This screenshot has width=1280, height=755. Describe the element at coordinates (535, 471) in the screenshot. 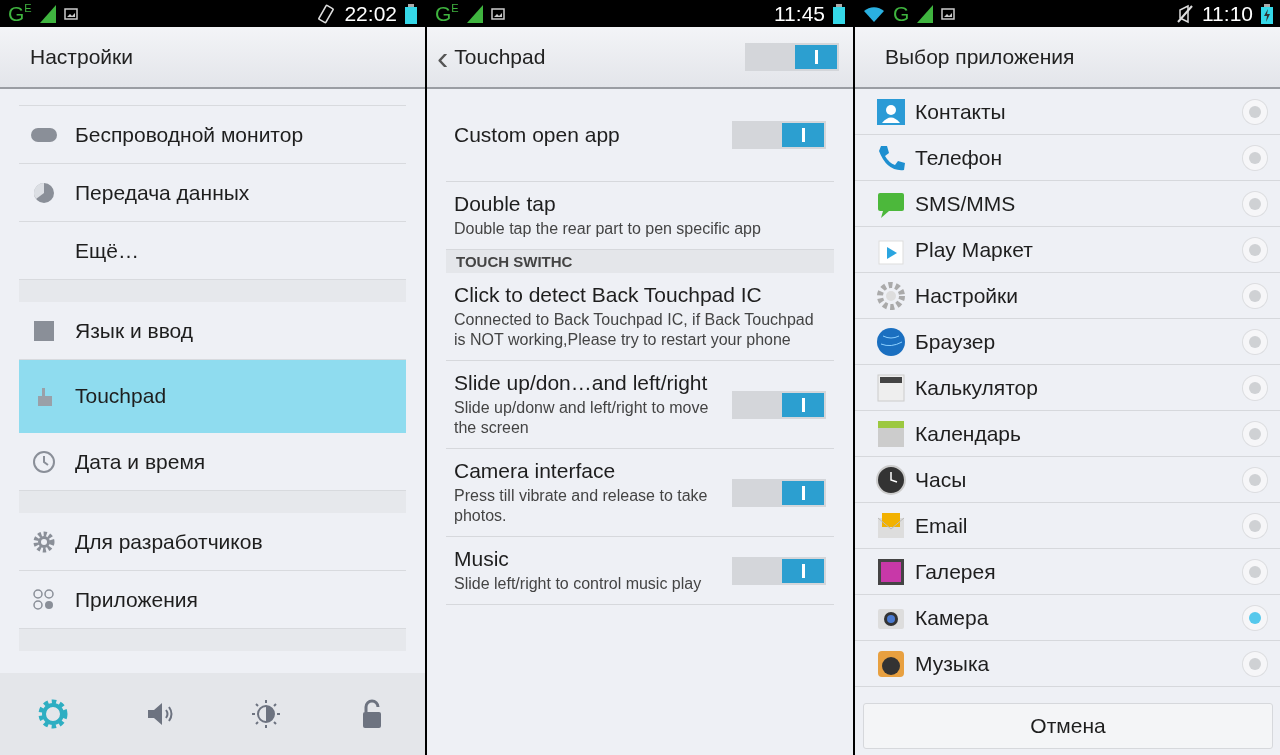

I see `setting-title: Camera interface` at that location.